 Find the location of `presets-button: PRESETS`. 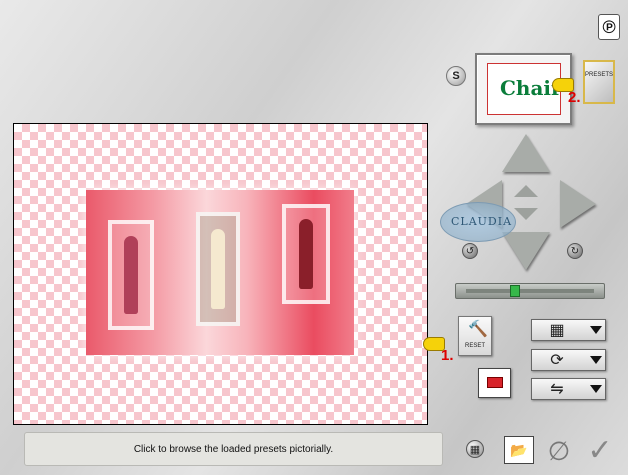

presets-button: PRESETS is located at coordinates (599, 82).